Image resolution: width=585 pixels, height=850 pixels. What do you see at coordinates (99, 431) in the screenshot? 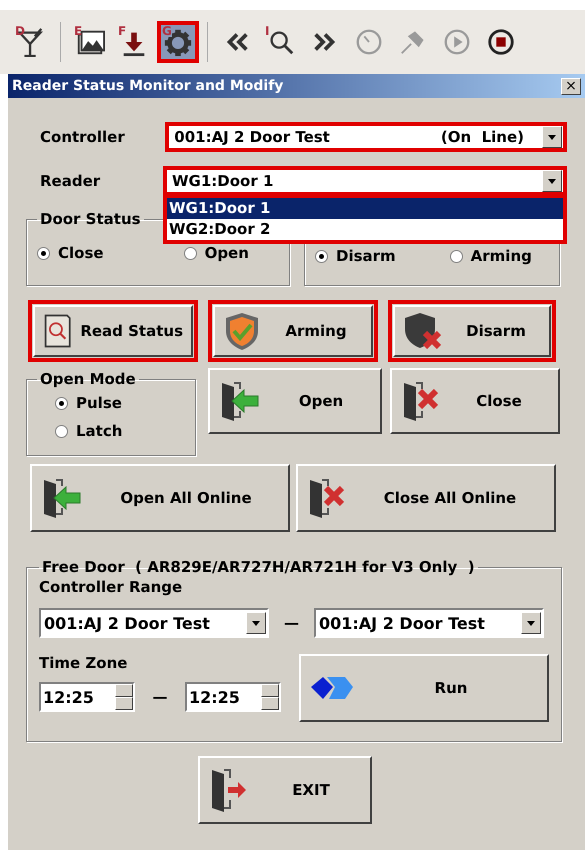
I see `radio-label: Latch` at bounding box center [99, 431].